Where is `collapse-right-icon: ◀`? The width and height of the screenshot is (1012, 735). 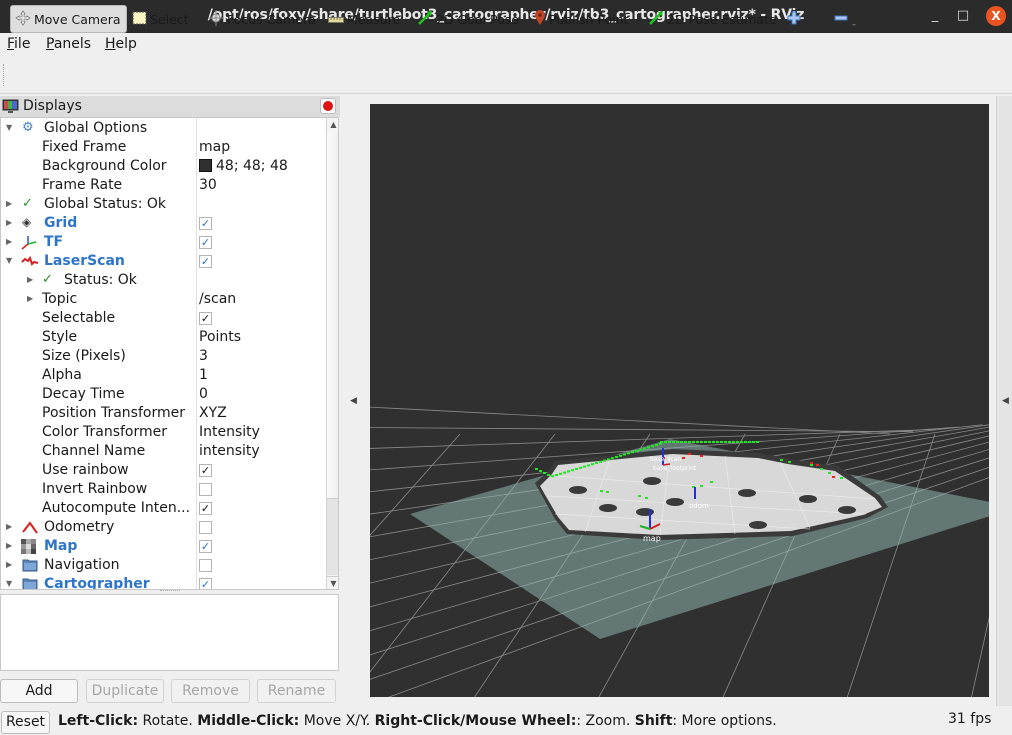
collapse-right-icon: ◀ is located at coordinates (1005, 401).